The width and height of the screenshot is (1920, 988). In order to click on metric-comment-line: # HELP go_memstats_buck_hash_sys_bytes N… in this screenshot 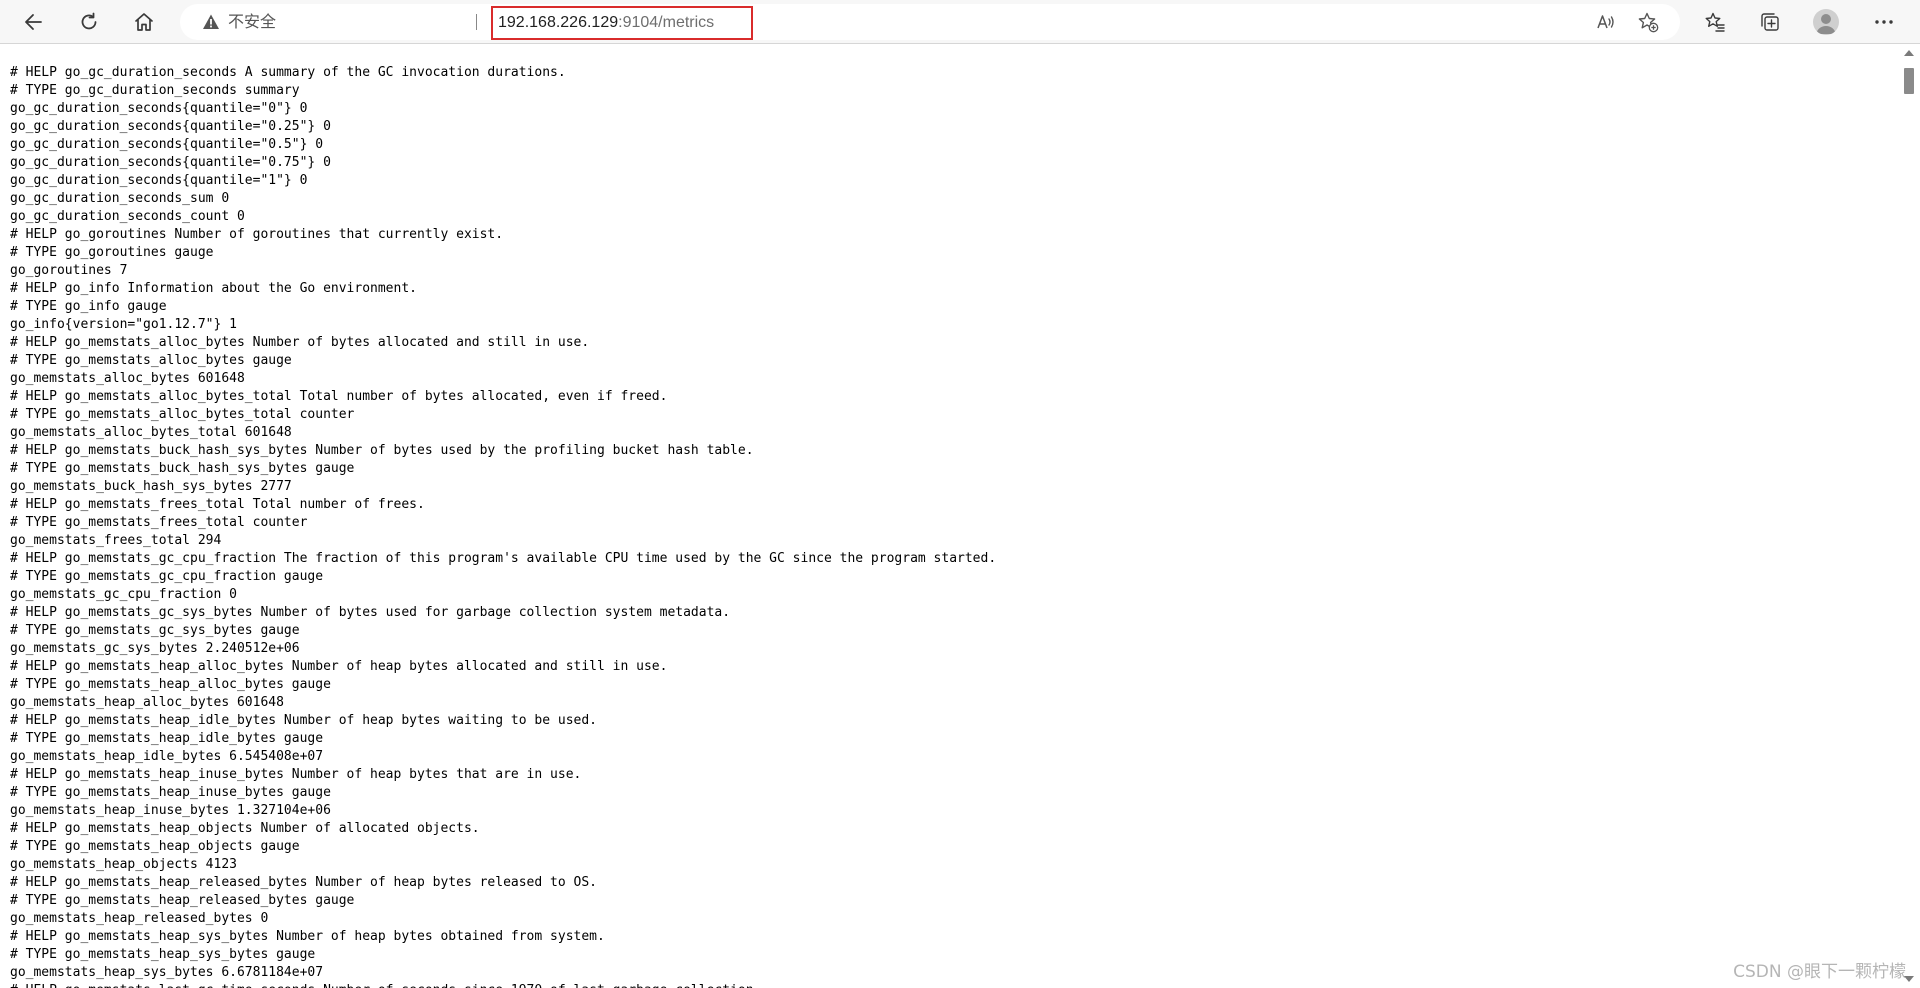, I will do `click(382, 450)`.